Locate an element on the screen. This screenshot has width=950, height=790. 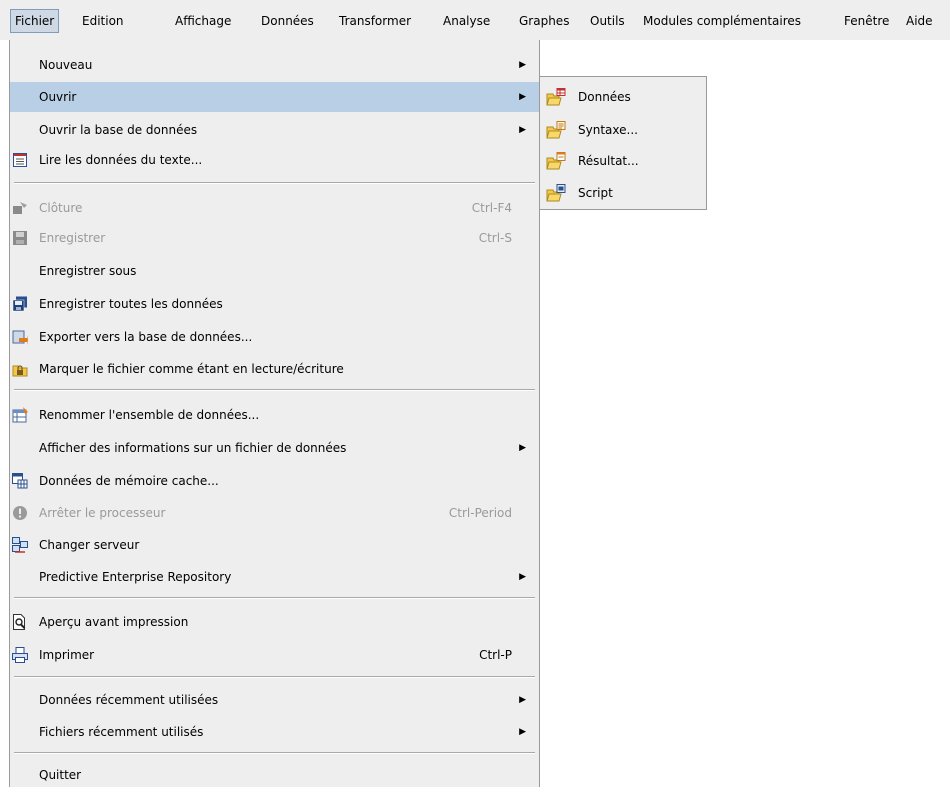
menu-item-ouvrir-base-de-donnees: Ouvrir la base de données ▶ is located at coordinates (274, 130).